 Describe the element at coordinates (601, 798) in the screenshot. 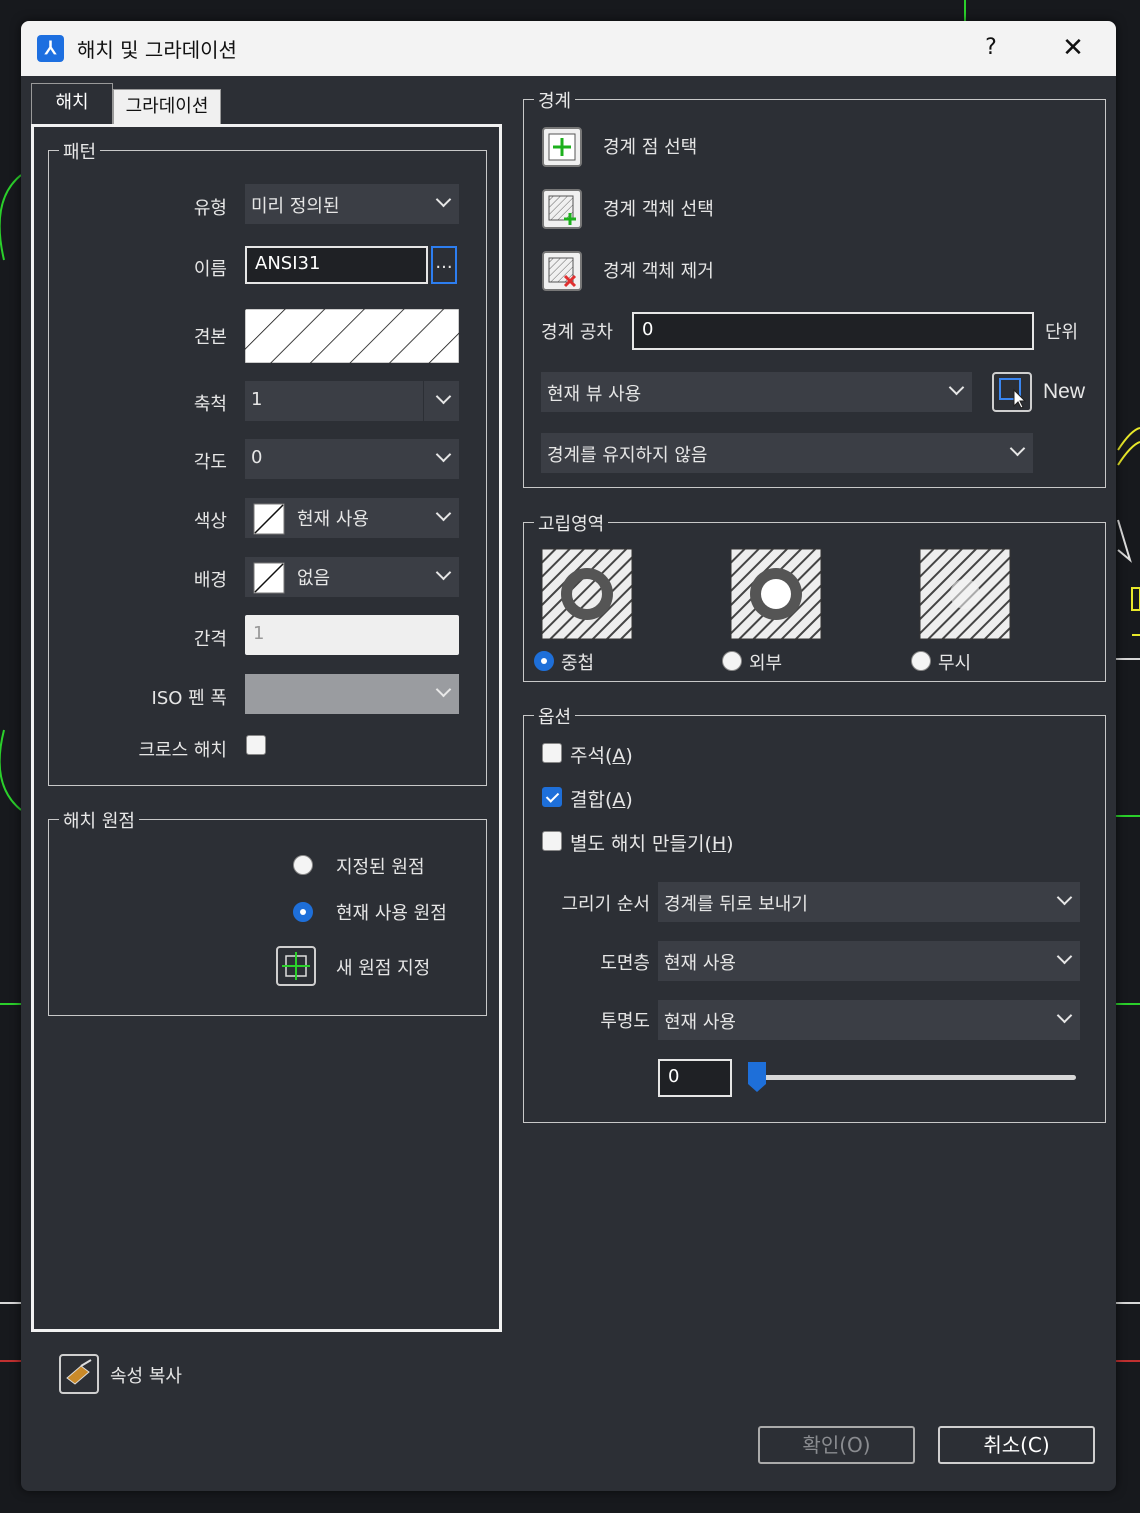

I see `associative-label: 결합(A)` at that location.